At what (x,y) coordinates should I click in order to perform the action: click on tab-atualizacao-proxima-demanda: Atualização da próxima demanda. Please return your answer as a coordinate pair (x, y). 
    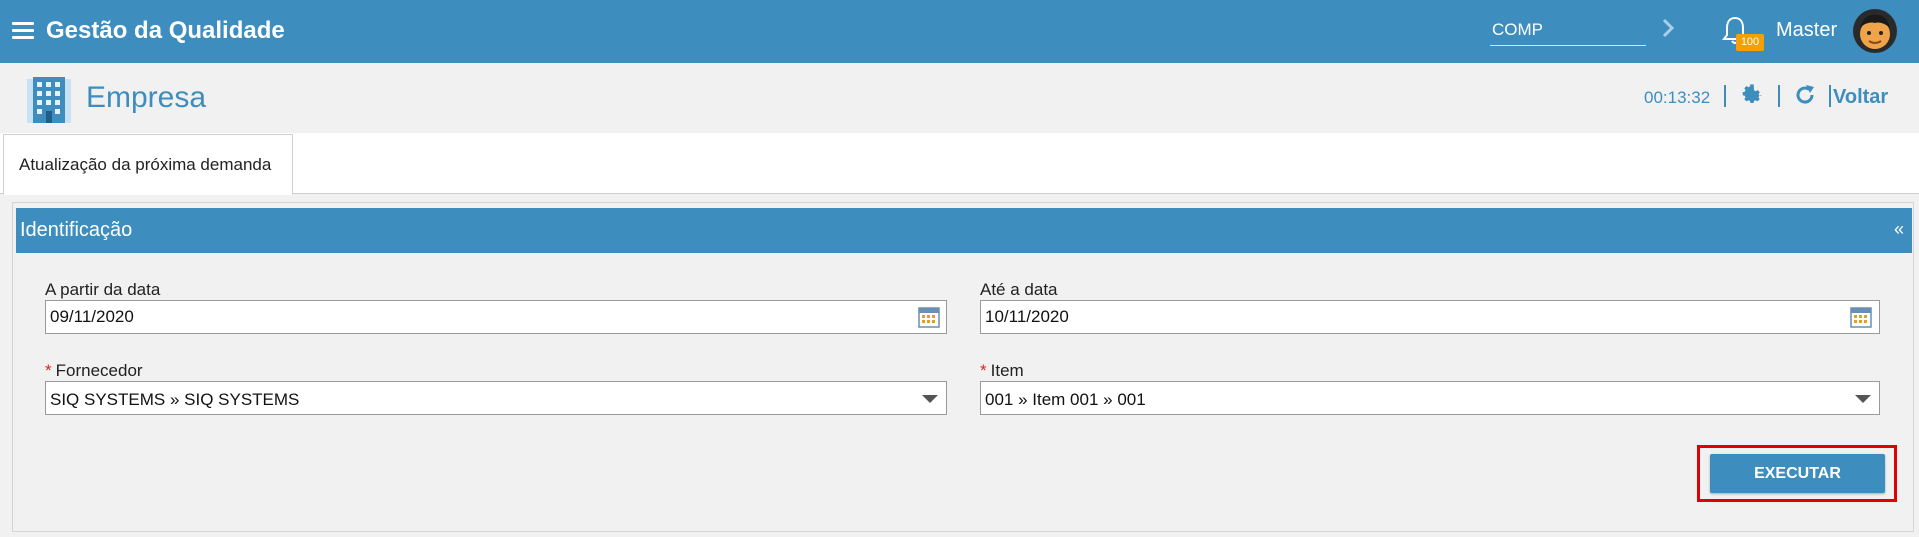
    Looking at the image, I should click on (148, 164).